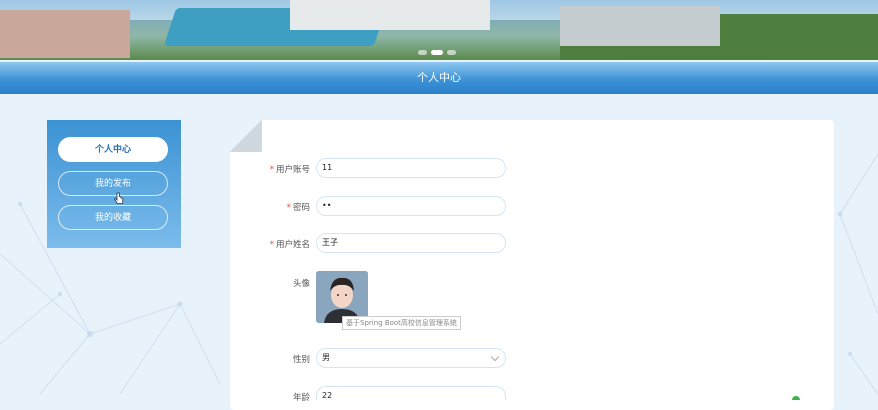  I want to click on field-label-name: * 用户姓名, so click(270, 244).